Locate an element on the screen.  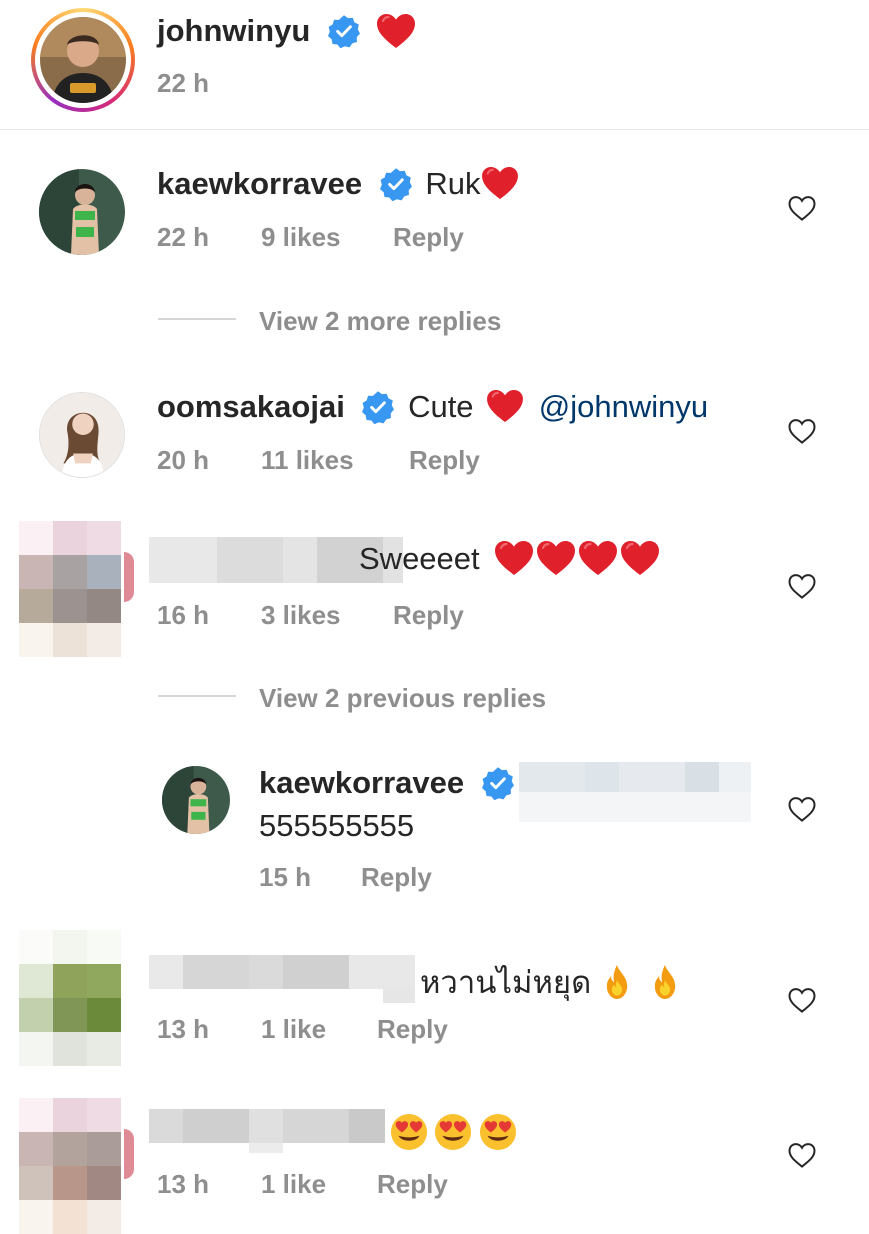
comment-username: oomsakaojai is located at coordinates (251, 406).